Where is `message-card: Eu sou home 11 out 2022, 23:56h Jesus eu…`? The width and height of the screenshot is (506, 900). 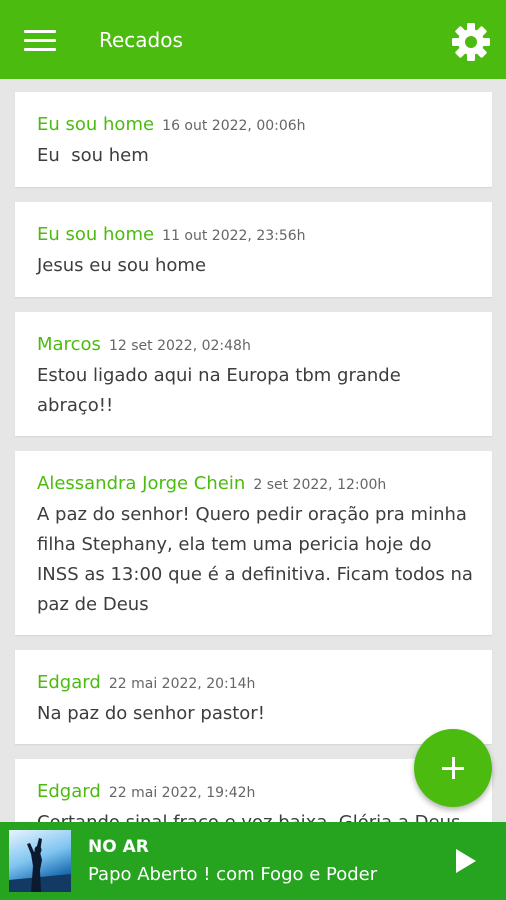 message-card: Eu sou home 11 out 2022, 23:56h Jesus eu… is located at coordinates (253, 249).